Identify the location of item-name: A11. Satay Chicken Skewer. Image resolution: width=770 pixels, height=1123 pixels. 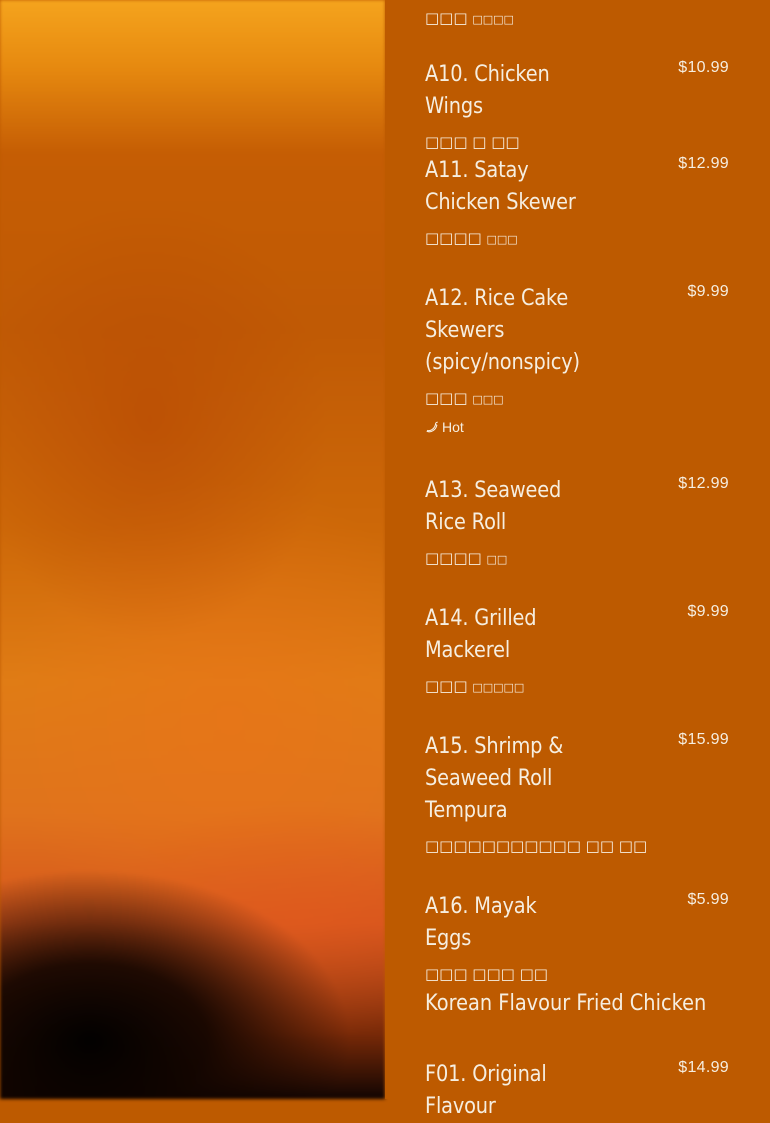
(500, 186).